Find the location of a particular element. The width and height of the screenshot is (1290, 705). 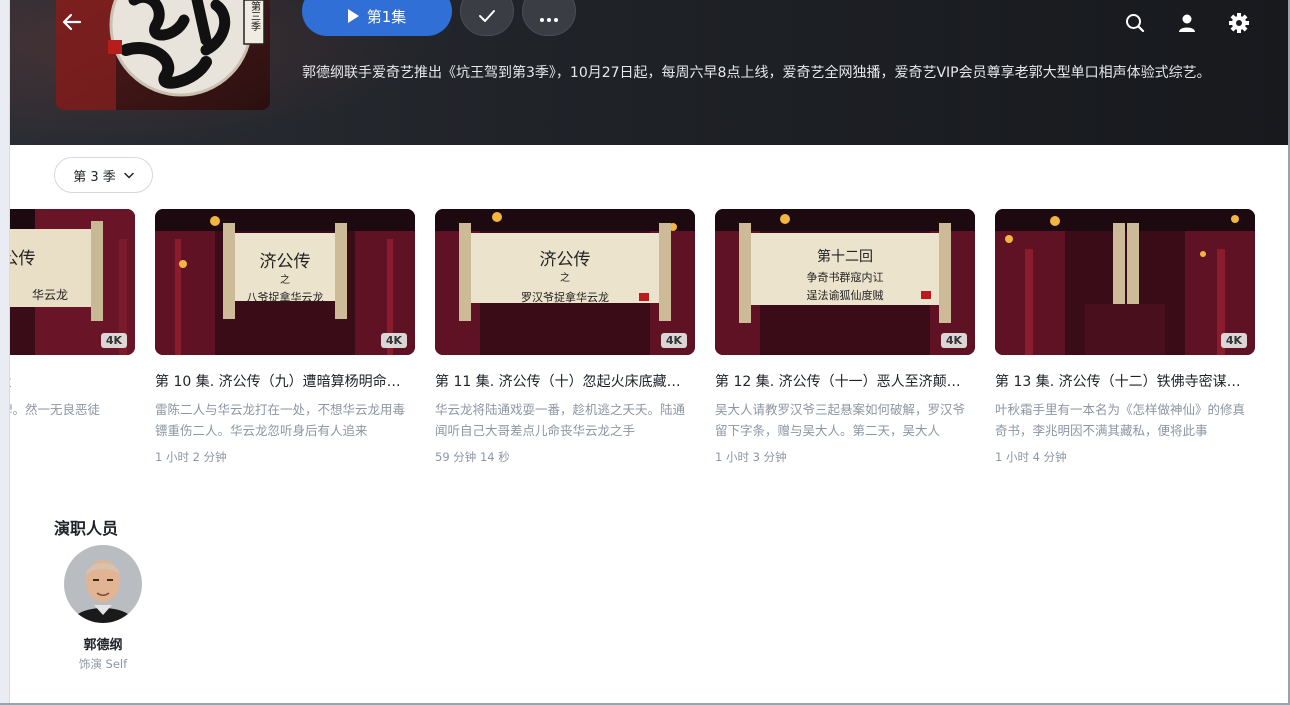

svg-text: 八爷捉拿华云龙 is located at coordinates (285, 297).